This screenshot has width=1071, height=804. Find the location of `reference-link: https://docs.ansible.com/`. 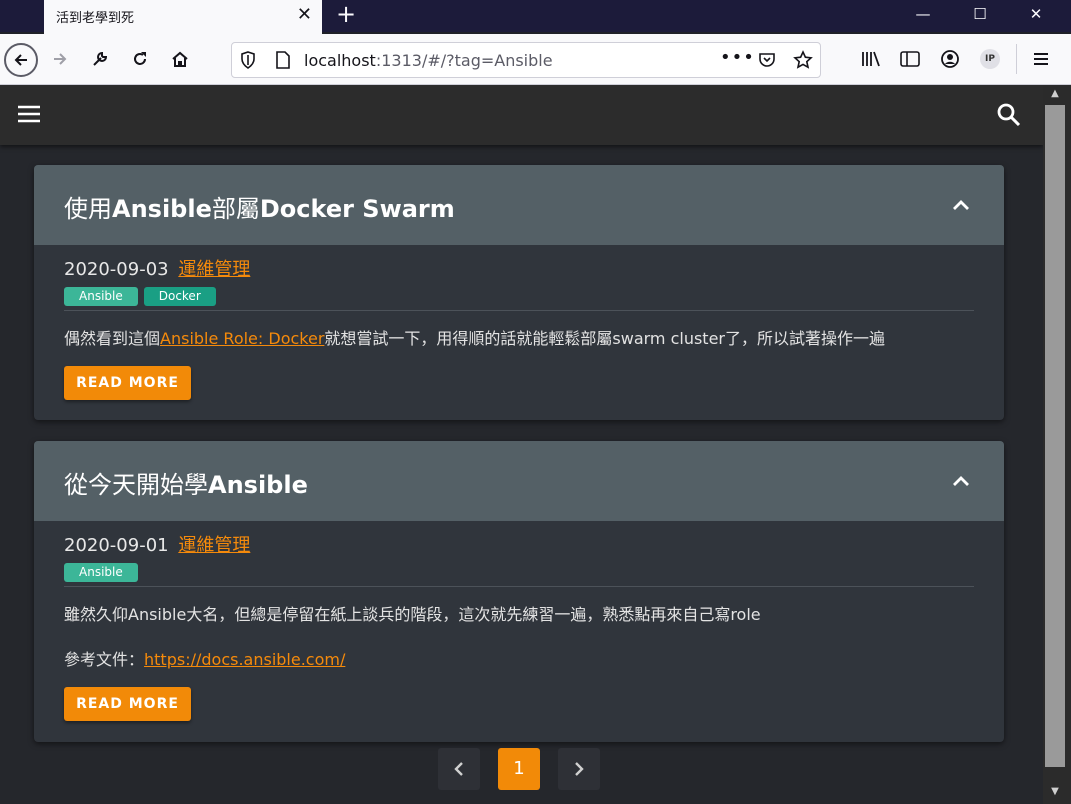

reference-link: https://docs.ansible.com/ is located at coordinates (244, 659).